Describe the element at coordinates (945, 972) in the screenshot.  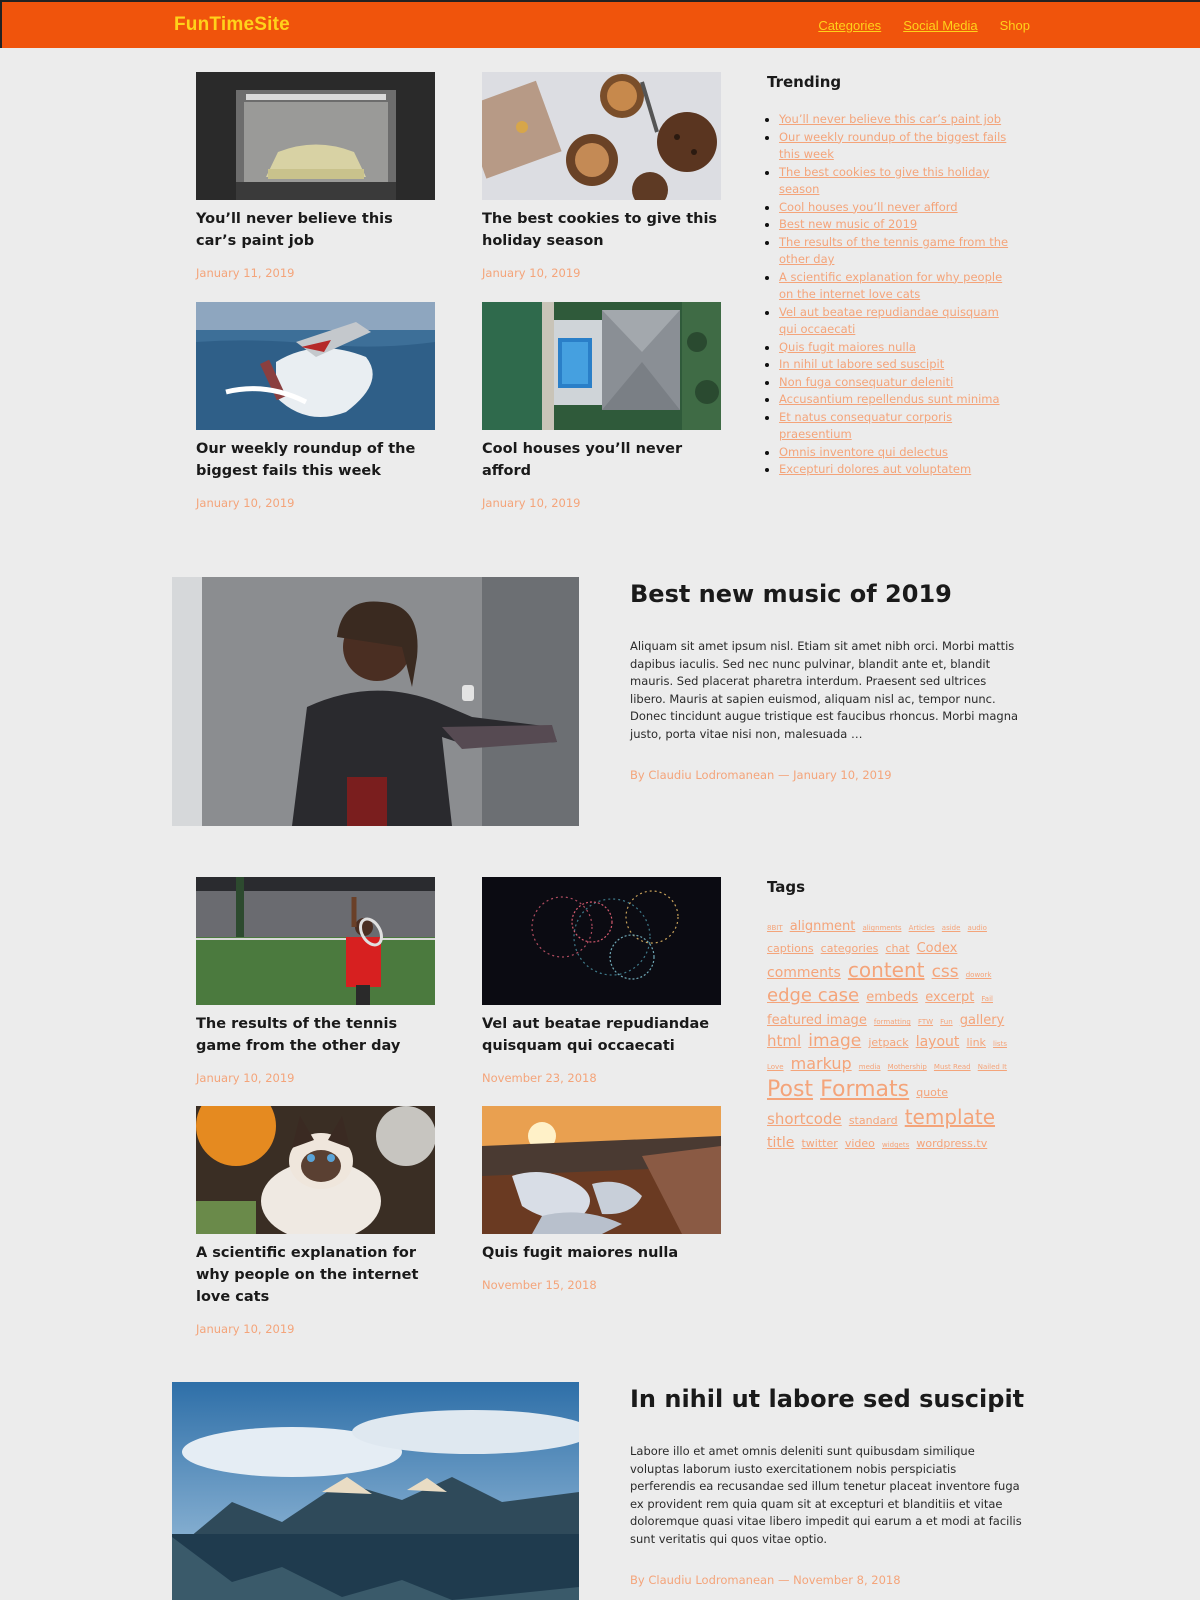
I see `tag-link: css` at that location.